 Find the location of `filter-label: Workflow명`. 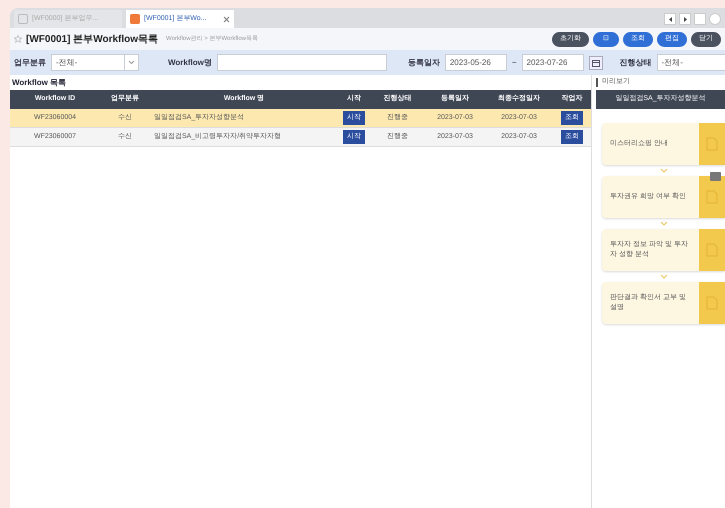

filter-label: Workflow명 is located at coordinates (190, 62).